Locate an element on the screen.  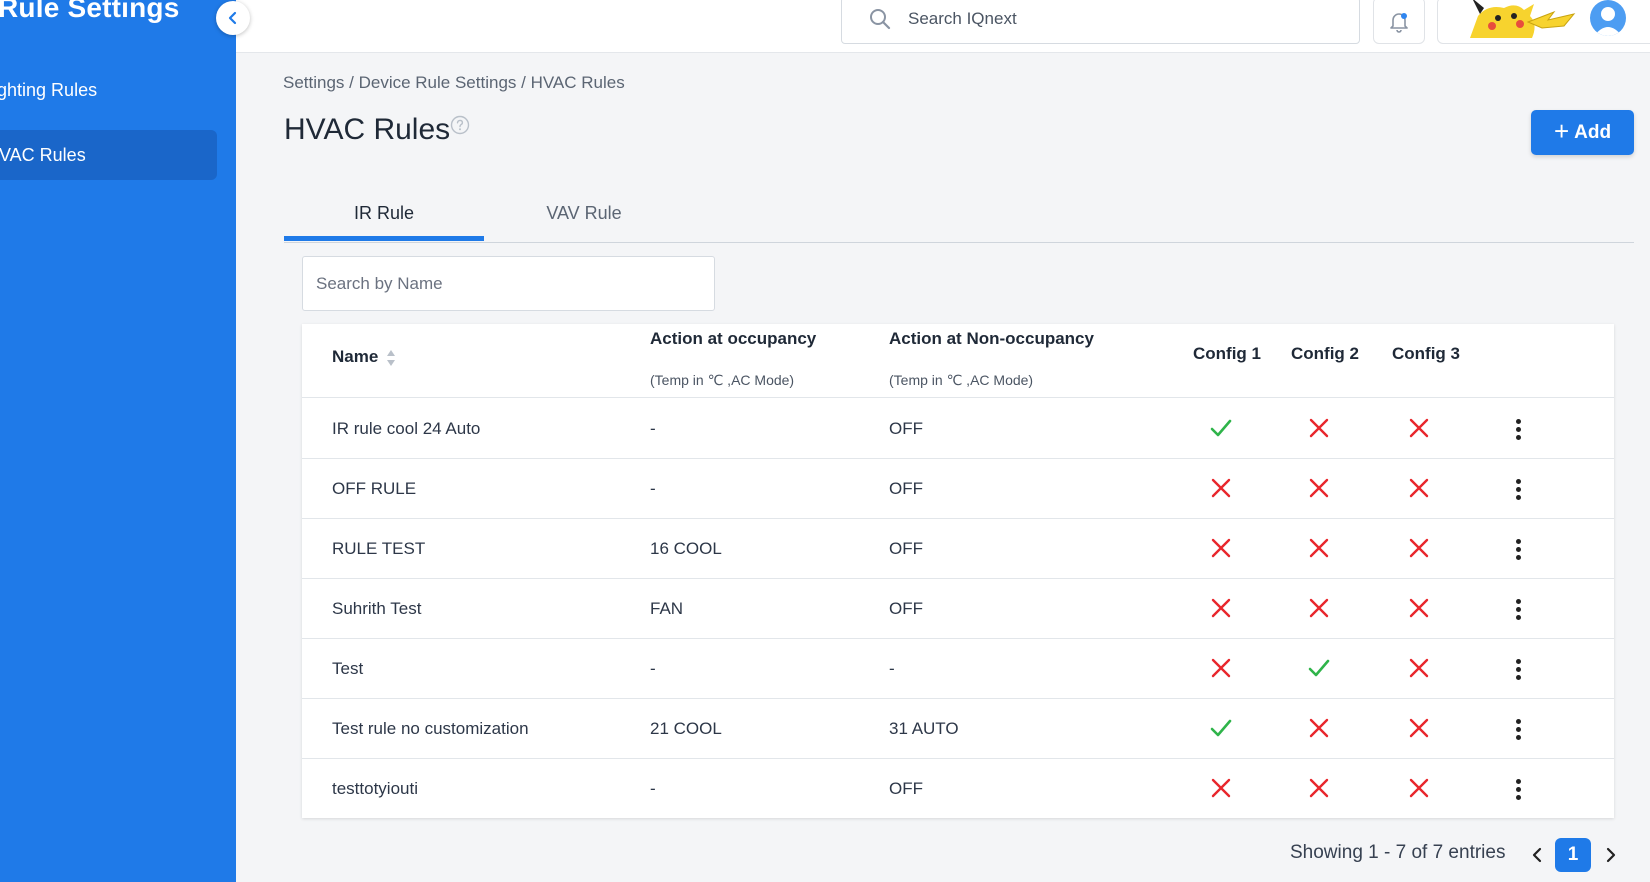
collapse-sidebar-button is located at coordinates (233, 18).